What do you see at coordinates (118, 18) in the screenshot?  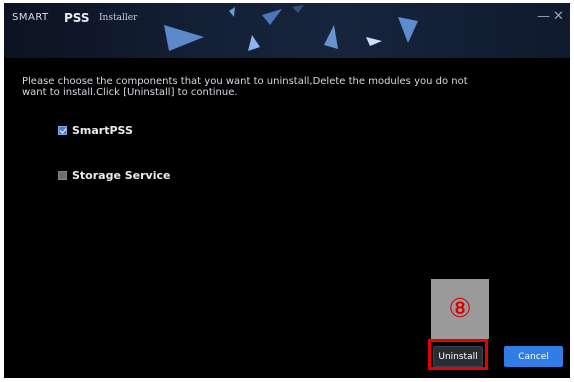 I see `brand-installer: Installer` at bounding box center [118, 18].